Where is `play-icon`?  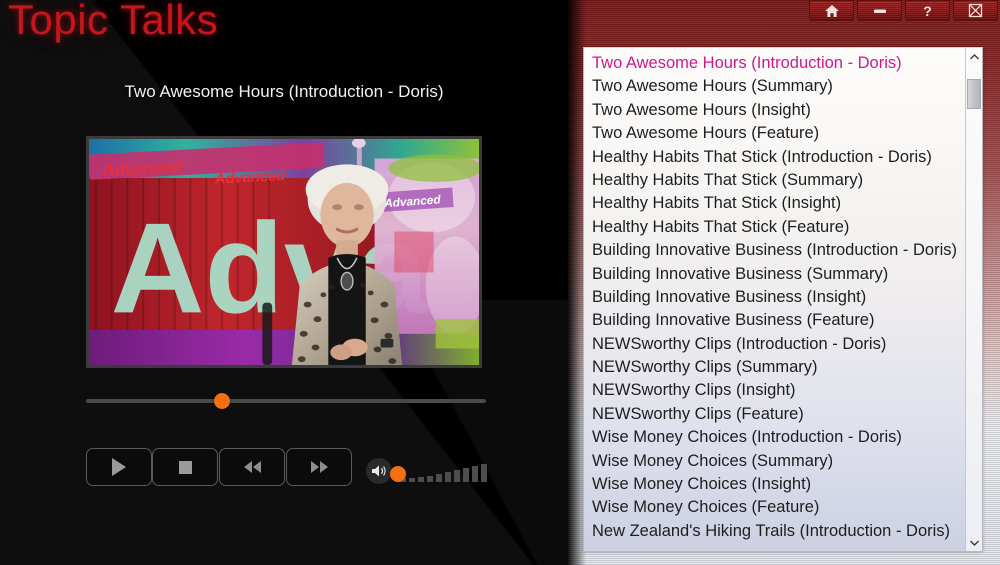
play-icon is located at coordinates (119, 467).